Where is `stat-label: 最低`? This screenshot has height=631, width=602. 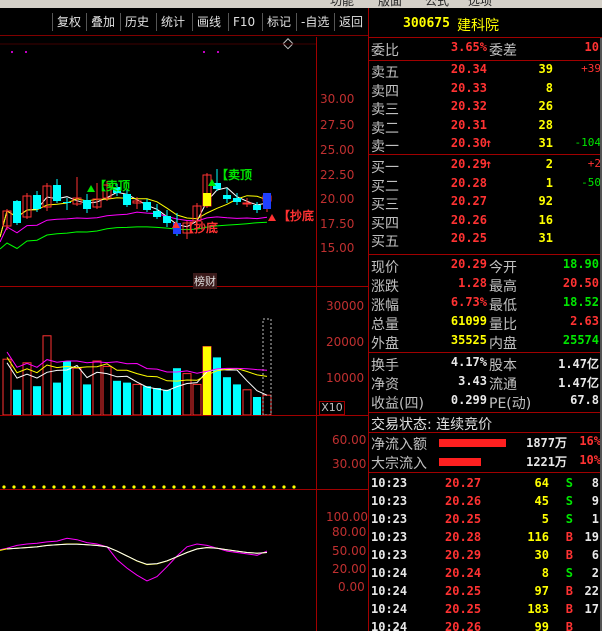
stat-label: 最低 is located at coordinates (503, 306).